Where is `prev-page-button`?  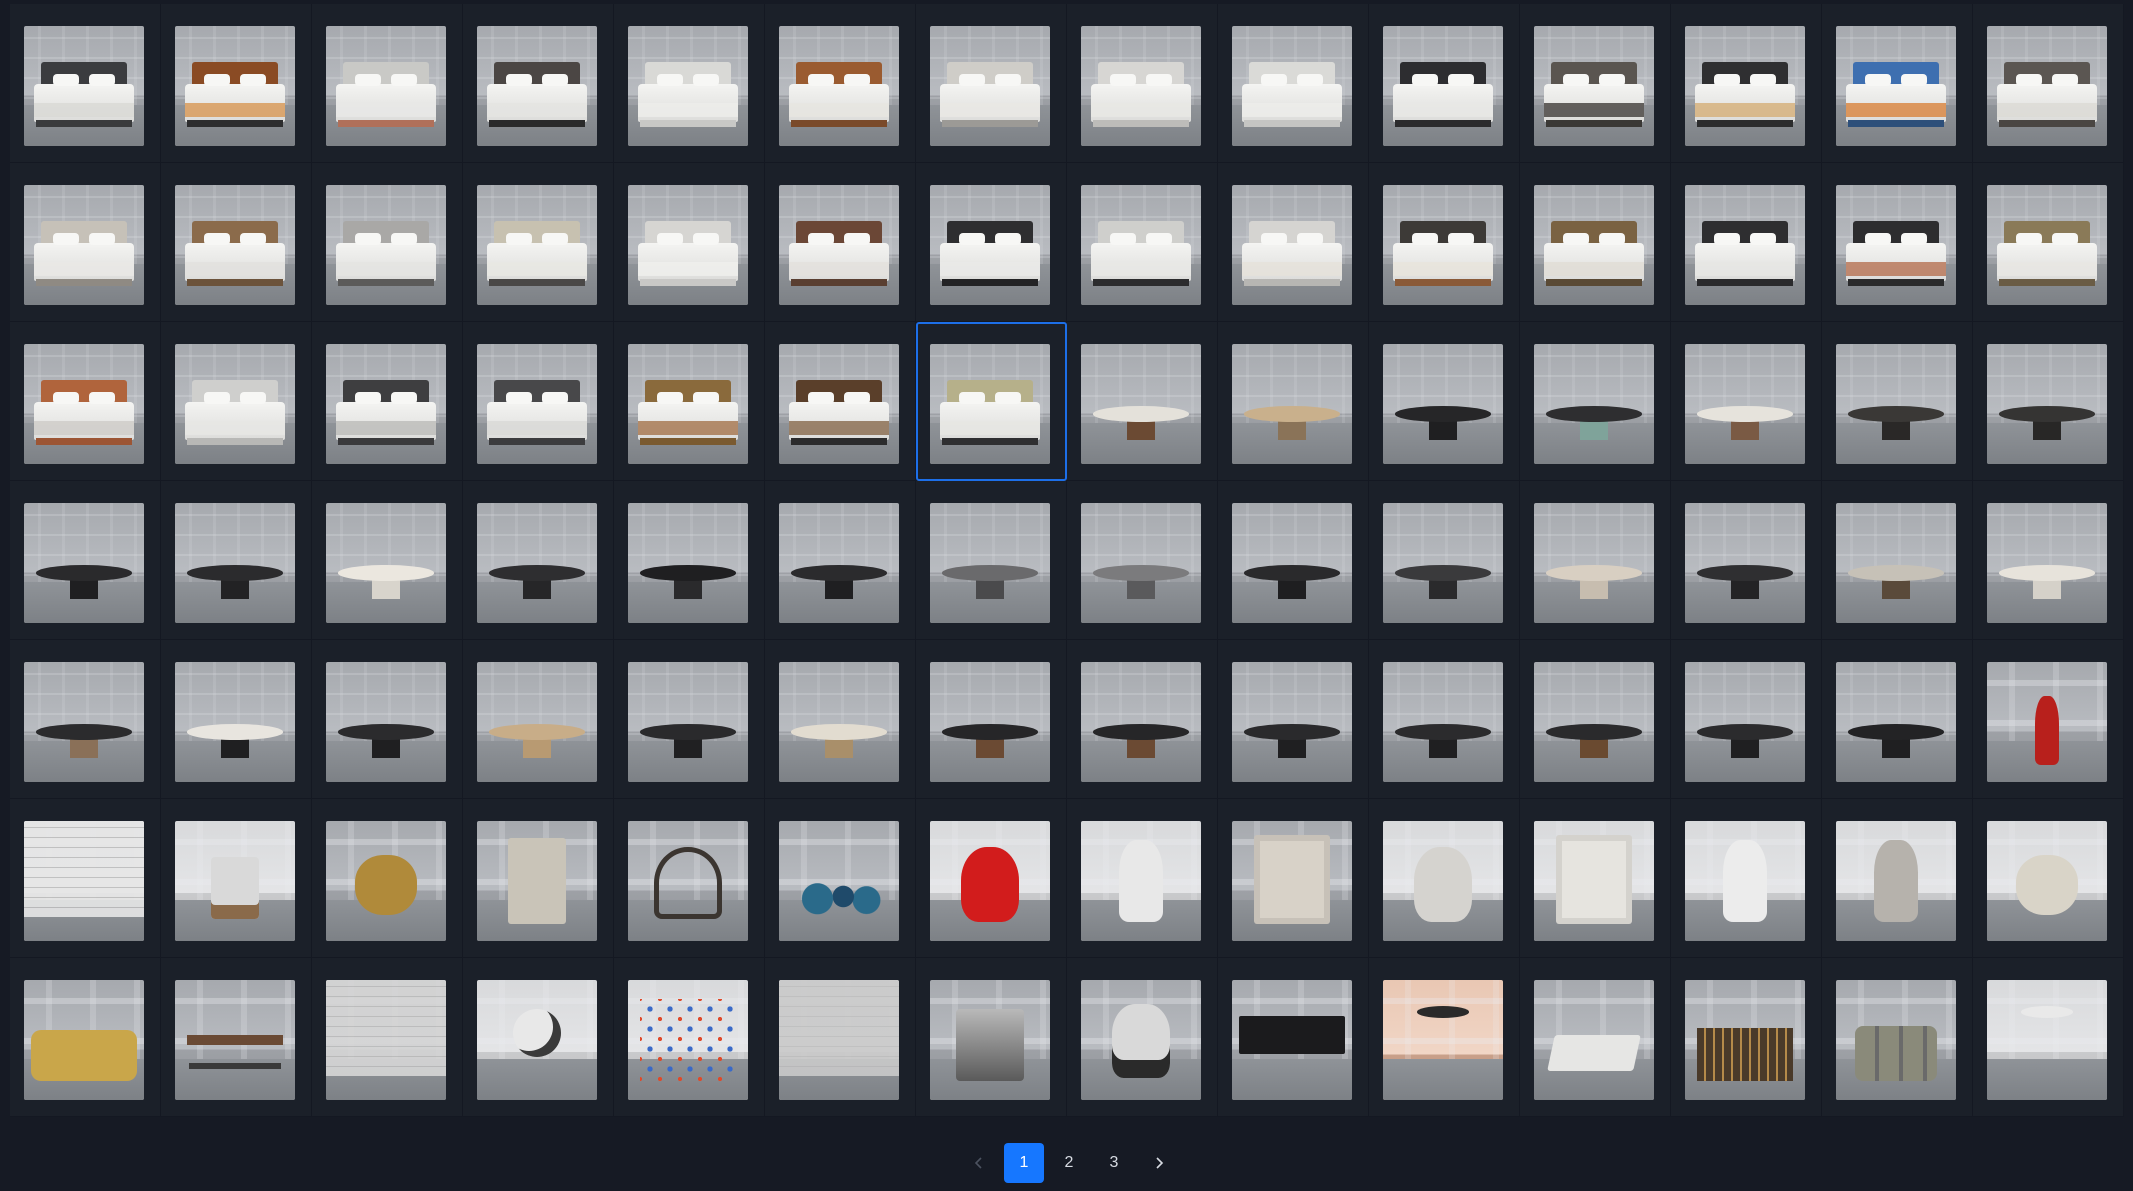 prev-page-button is located at coordinates (979, 1163).